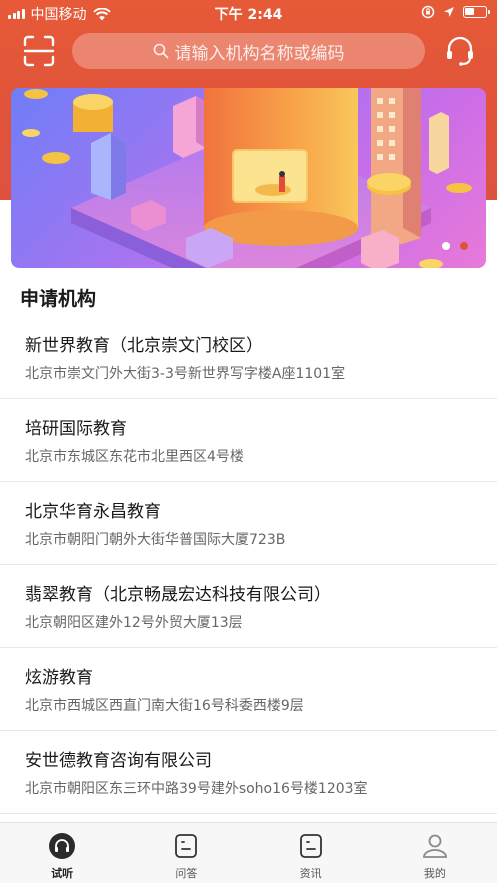 This screenshot has width=497, height=883. Describe the element at coordinates (186, 846) in the screenshot. I see `qa-icon` at that location.